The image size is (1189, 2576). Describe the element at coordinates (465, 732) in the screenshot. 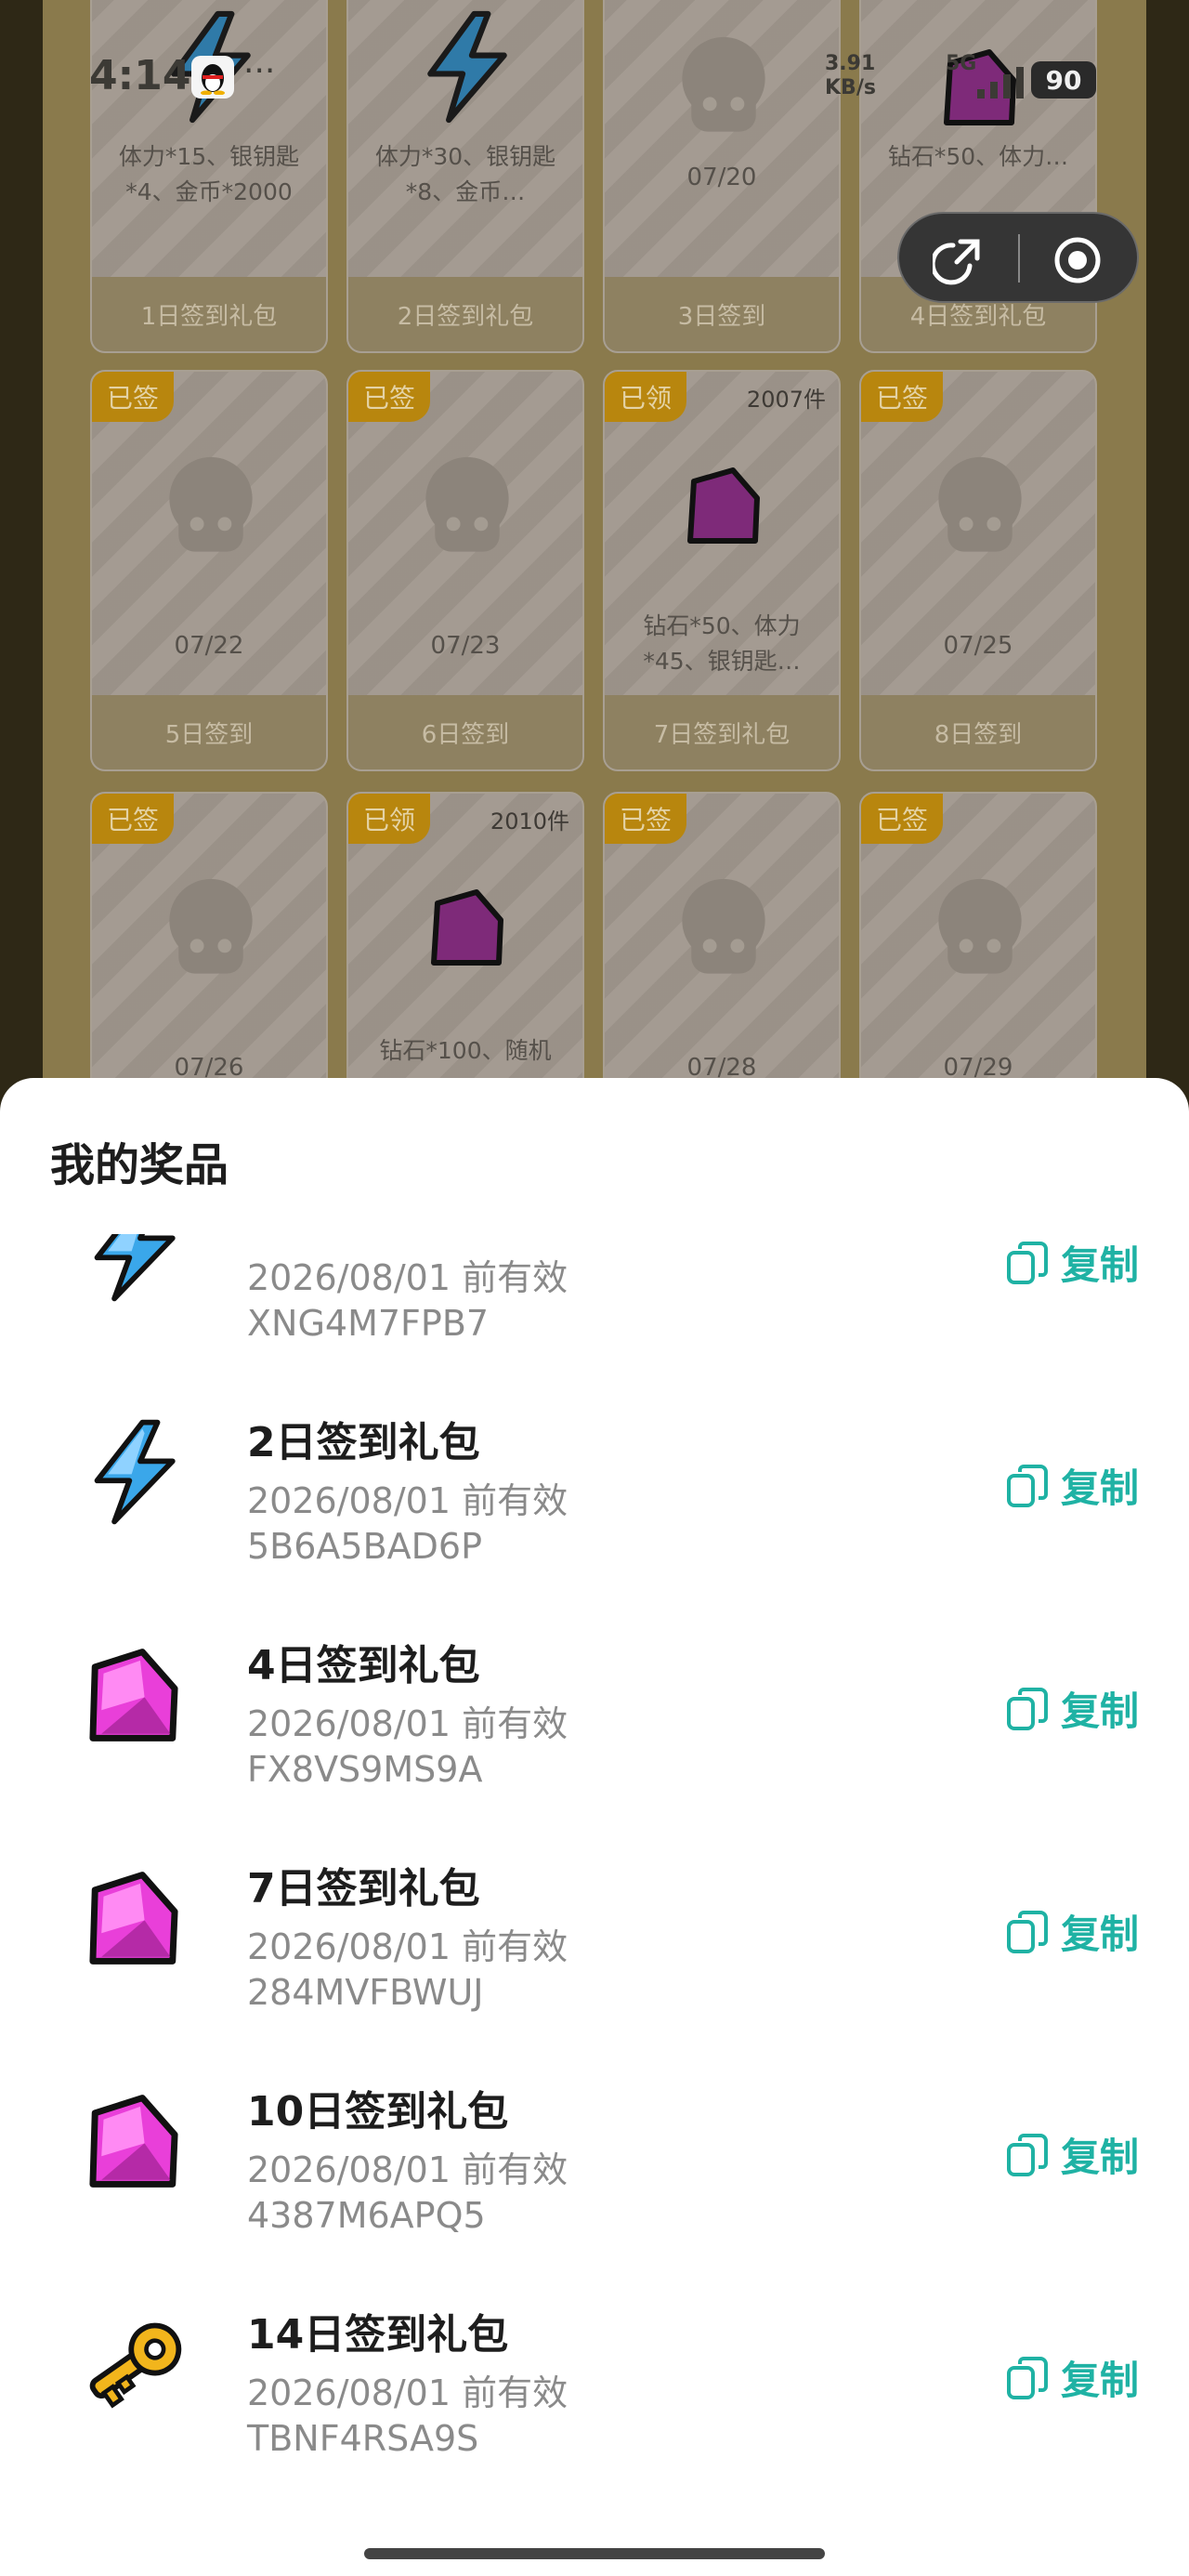

I see `card-footer: 6日签到` at that location.